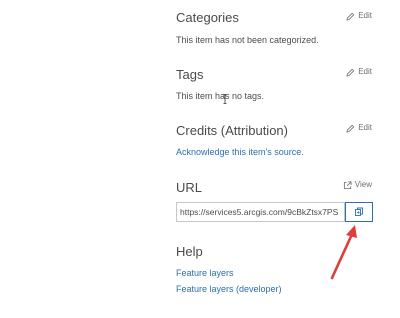 This screenshot has width=400, height=318. I want to click on categories-edit-label: Edit, so click(365, 15).